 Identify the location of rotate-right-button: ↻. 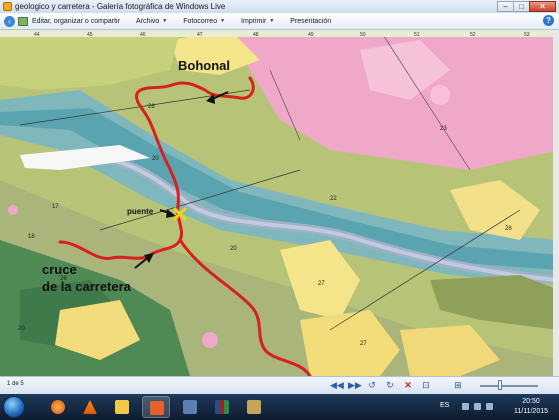
(390, 385).